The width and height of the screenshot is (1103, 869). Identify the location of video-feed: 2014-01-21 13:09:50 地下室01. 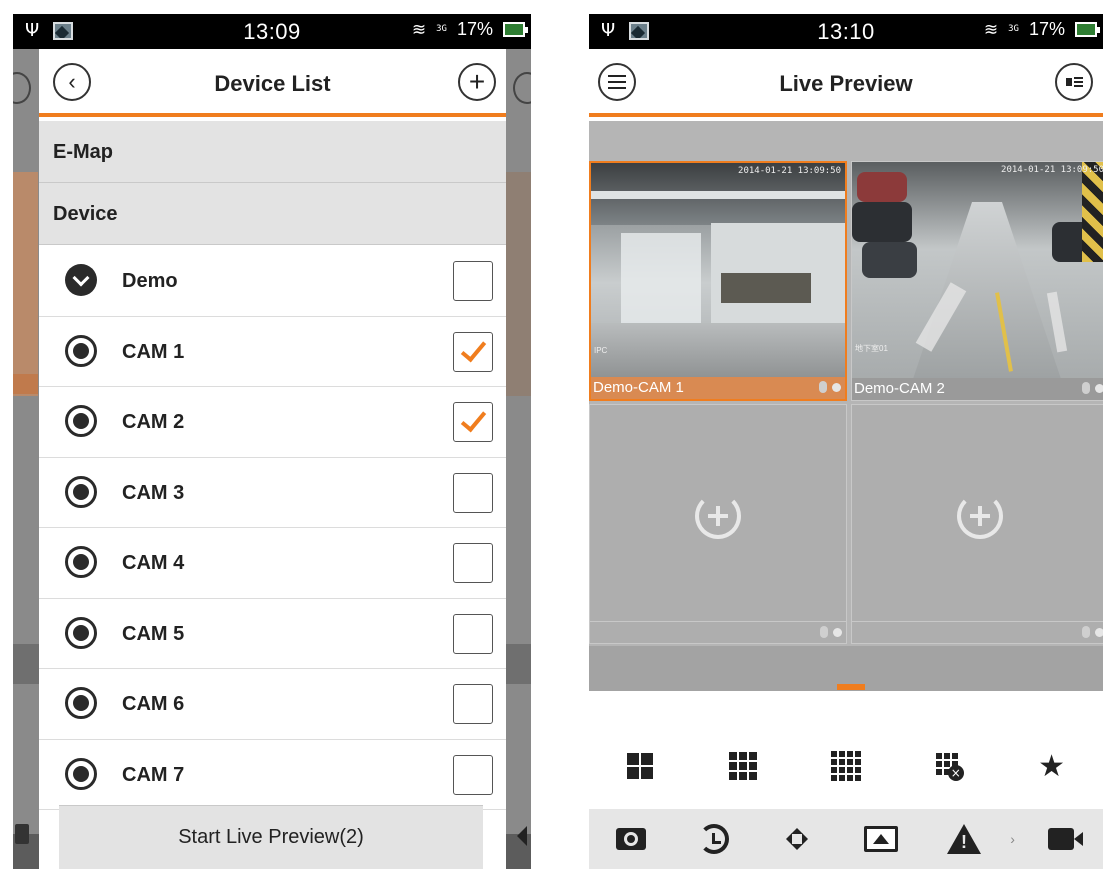
(977, 272).